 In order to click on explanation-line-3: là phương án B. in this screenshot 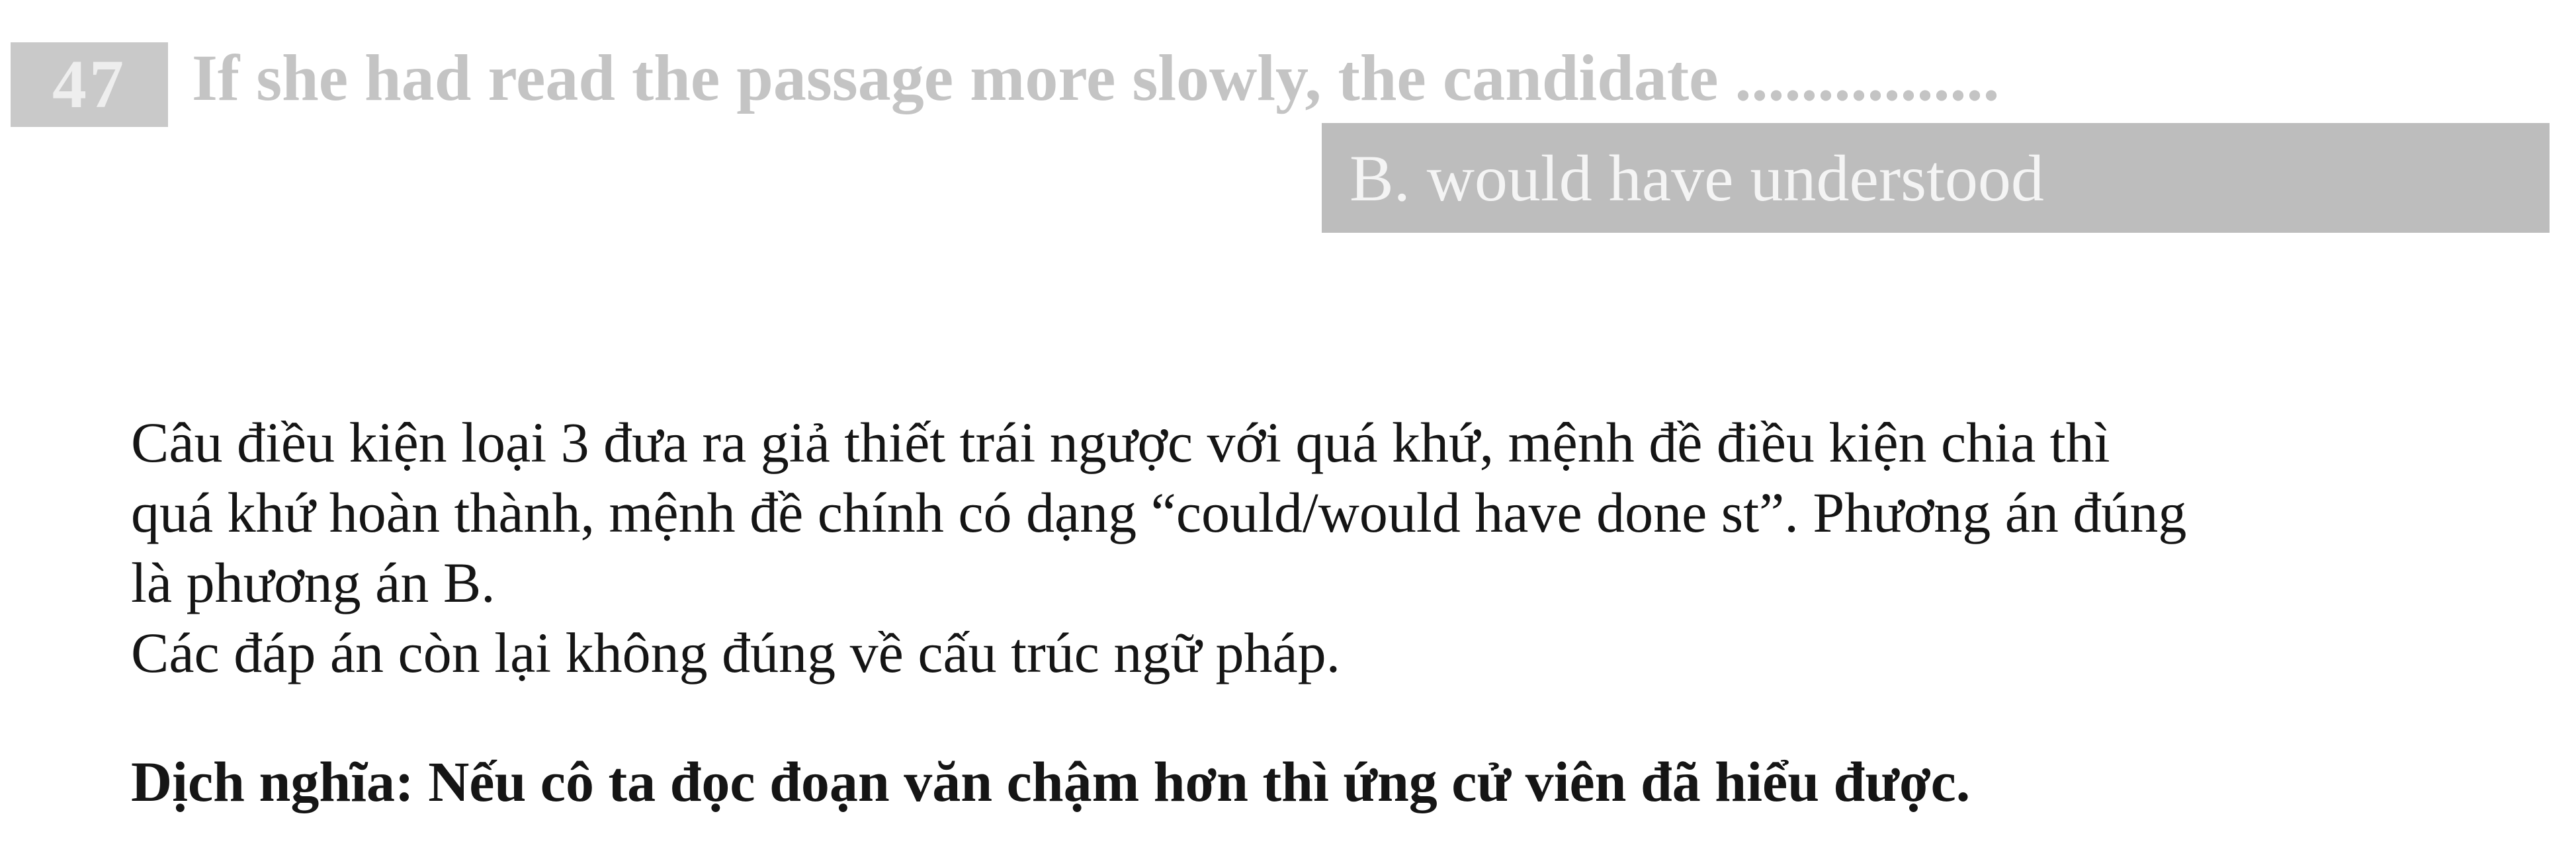, I will do `click(313, 583)`.